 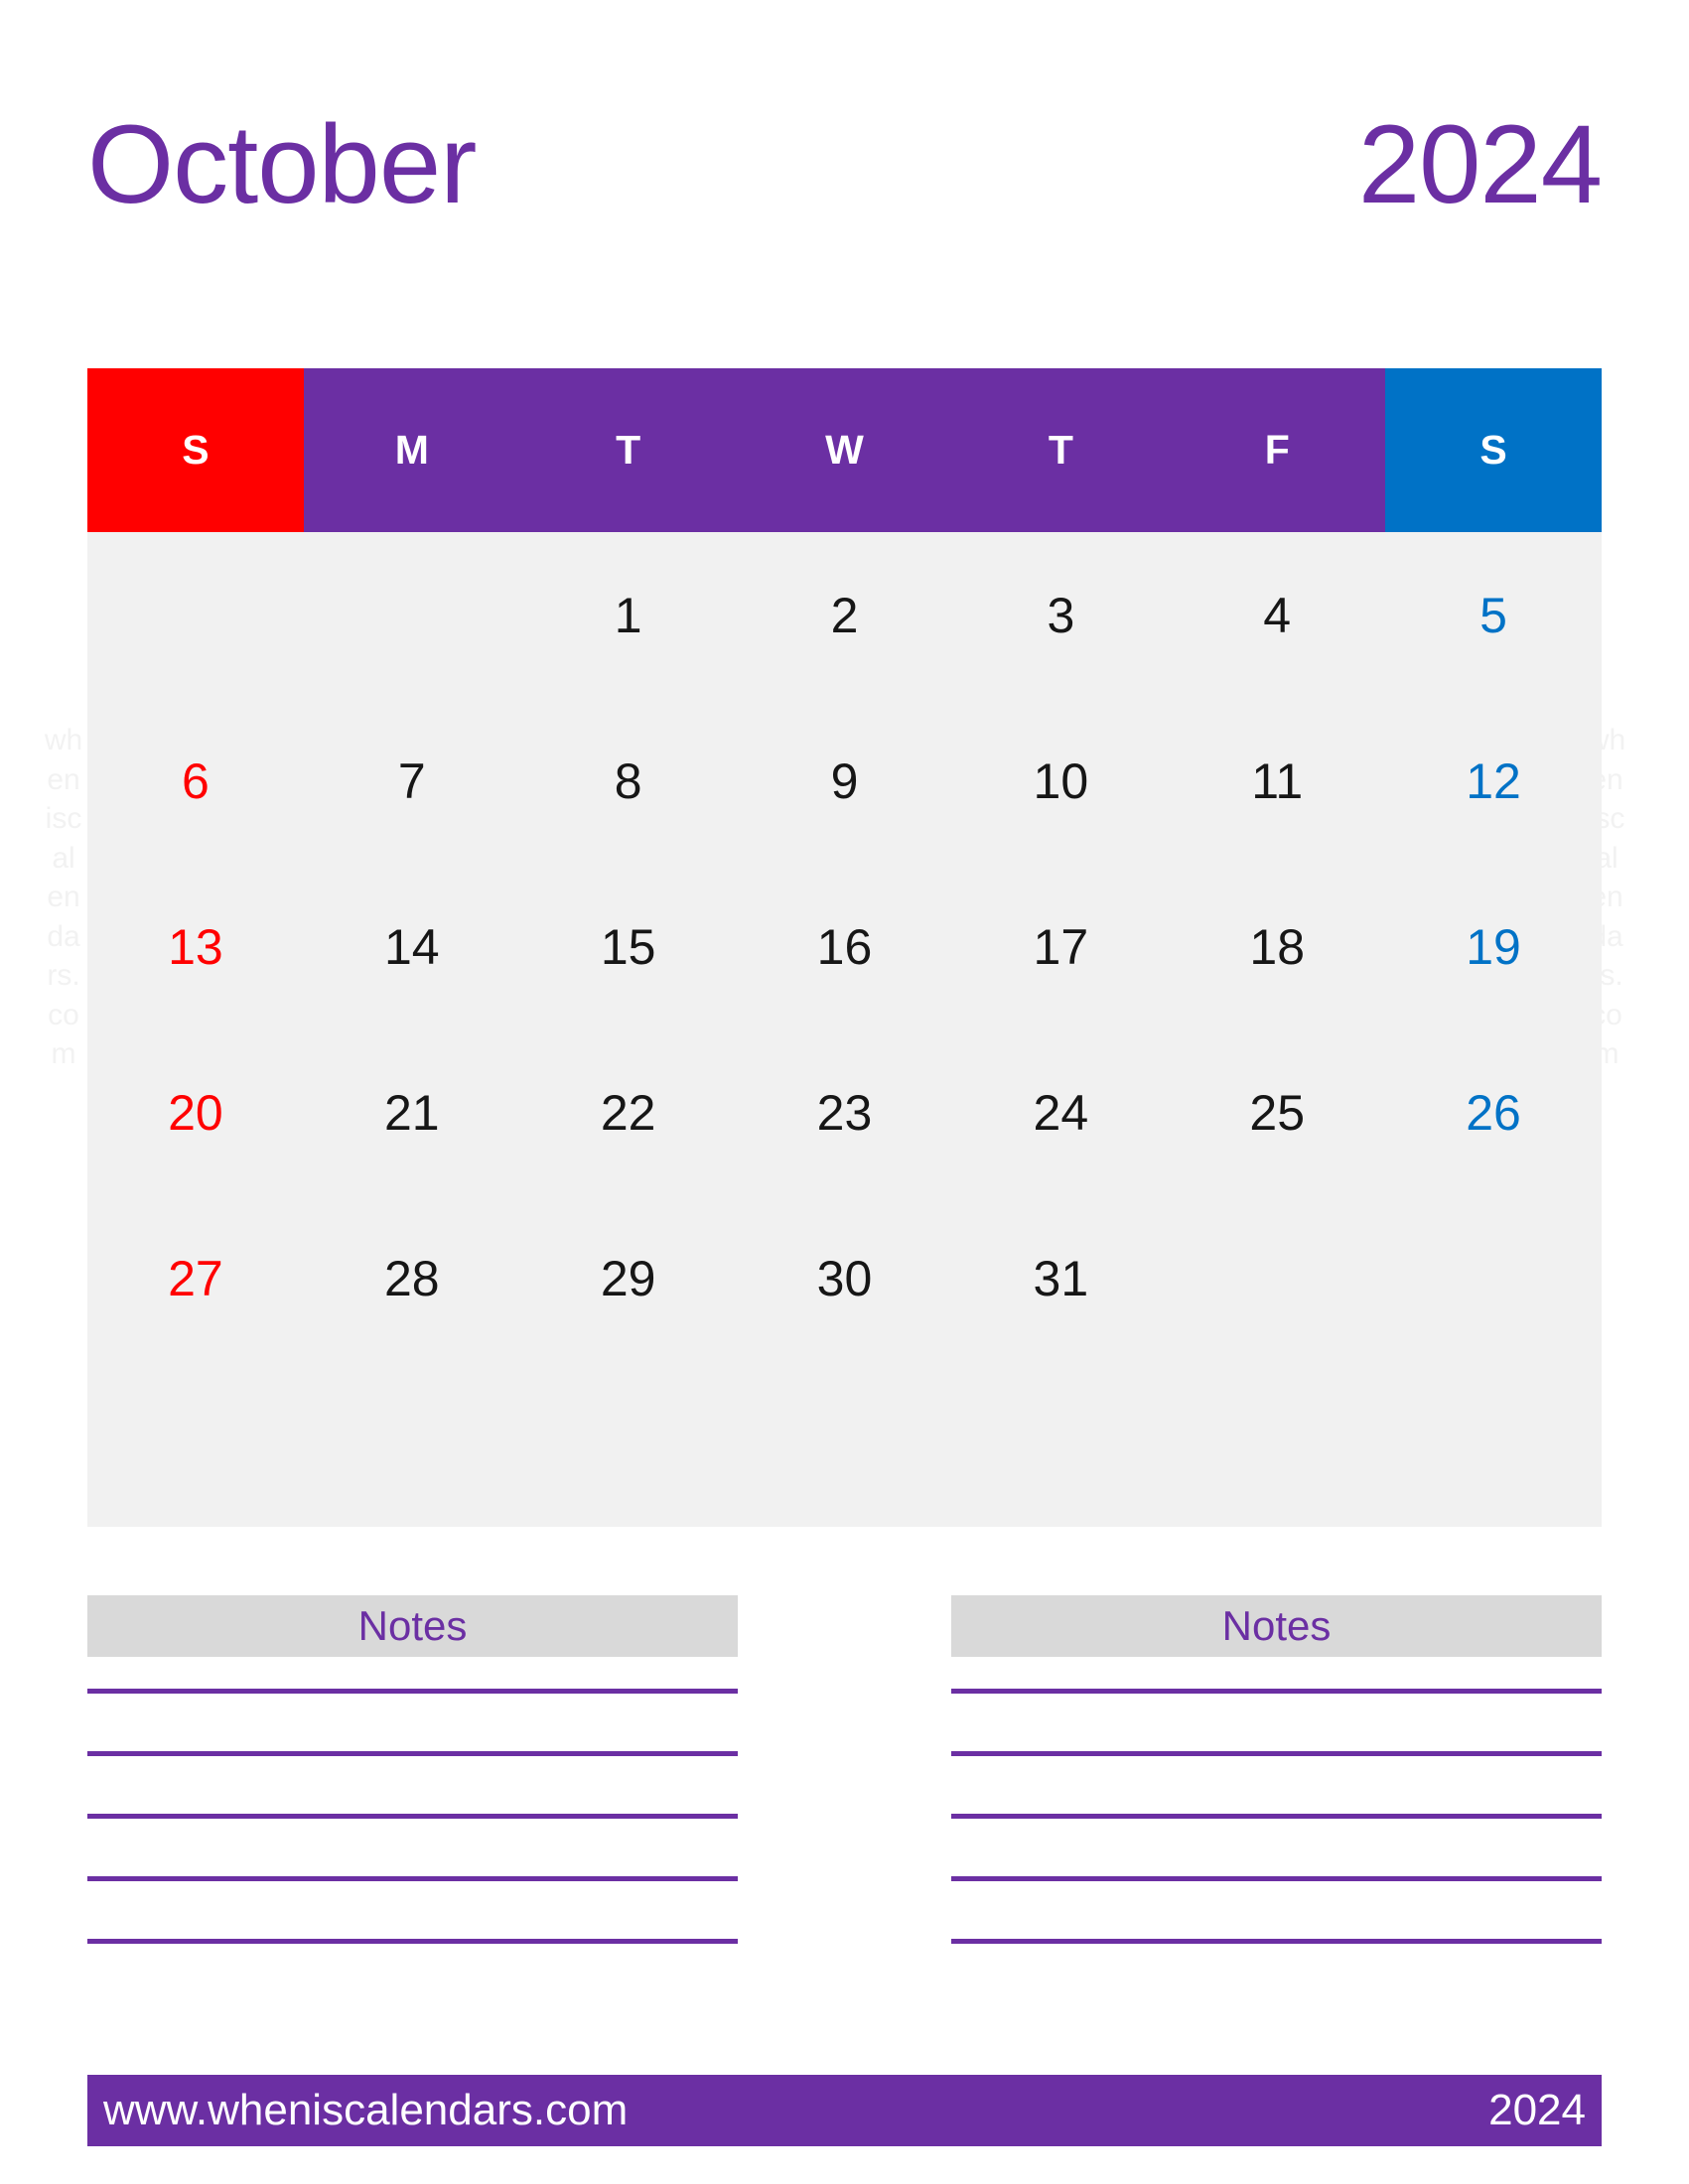 I want to click on day-cell-22: 22, so click(x=628, y=1112).